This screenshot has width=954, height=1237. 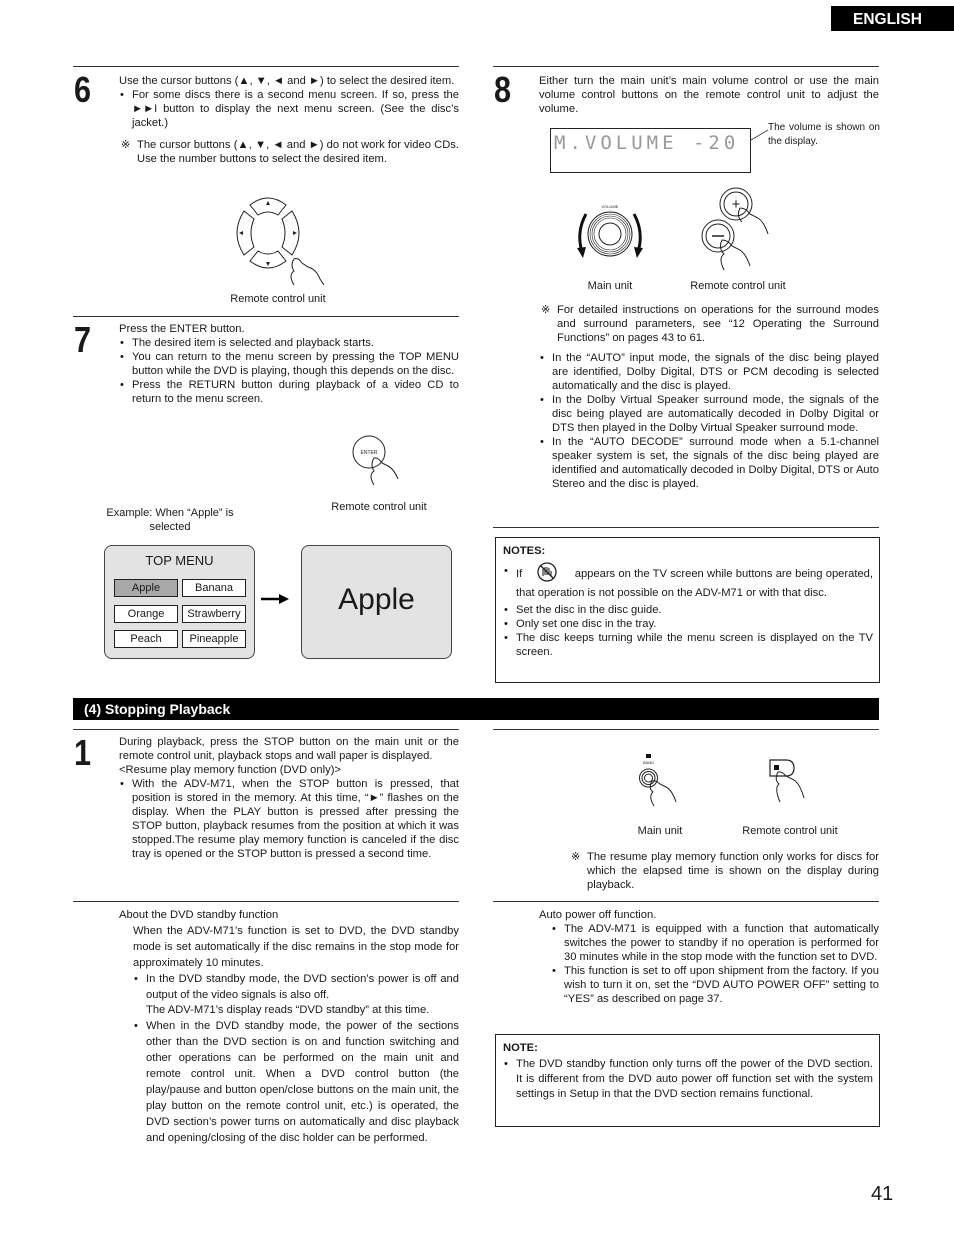 I want to click on enter-button-icon: ENTER, so click(x=375, y=460).